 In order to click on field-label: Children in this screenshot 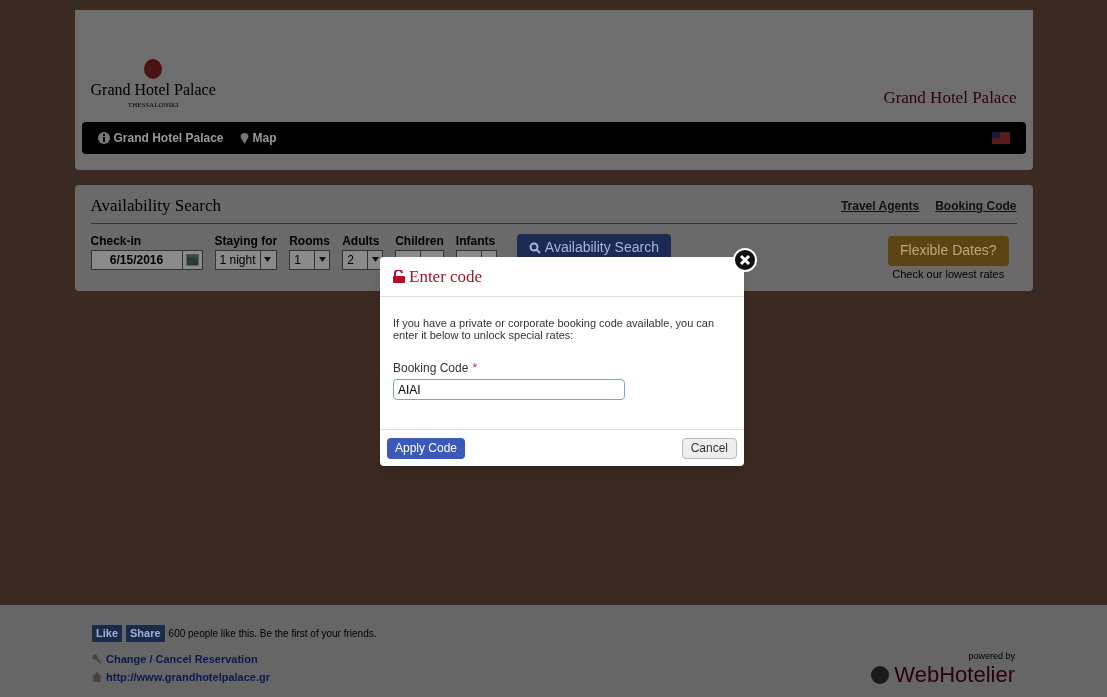, I will do `click(419, 241)`.